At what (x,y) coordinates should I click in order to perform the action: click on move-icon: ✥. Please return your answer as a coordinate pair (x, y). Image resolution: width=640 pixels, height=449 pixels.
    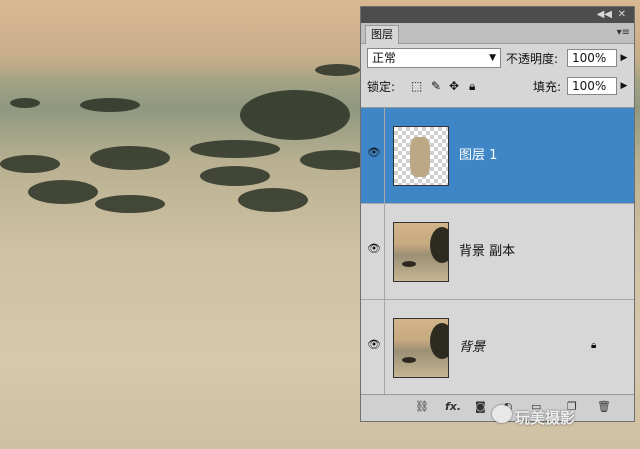
    Looking at the image, I should click on (454, 86).